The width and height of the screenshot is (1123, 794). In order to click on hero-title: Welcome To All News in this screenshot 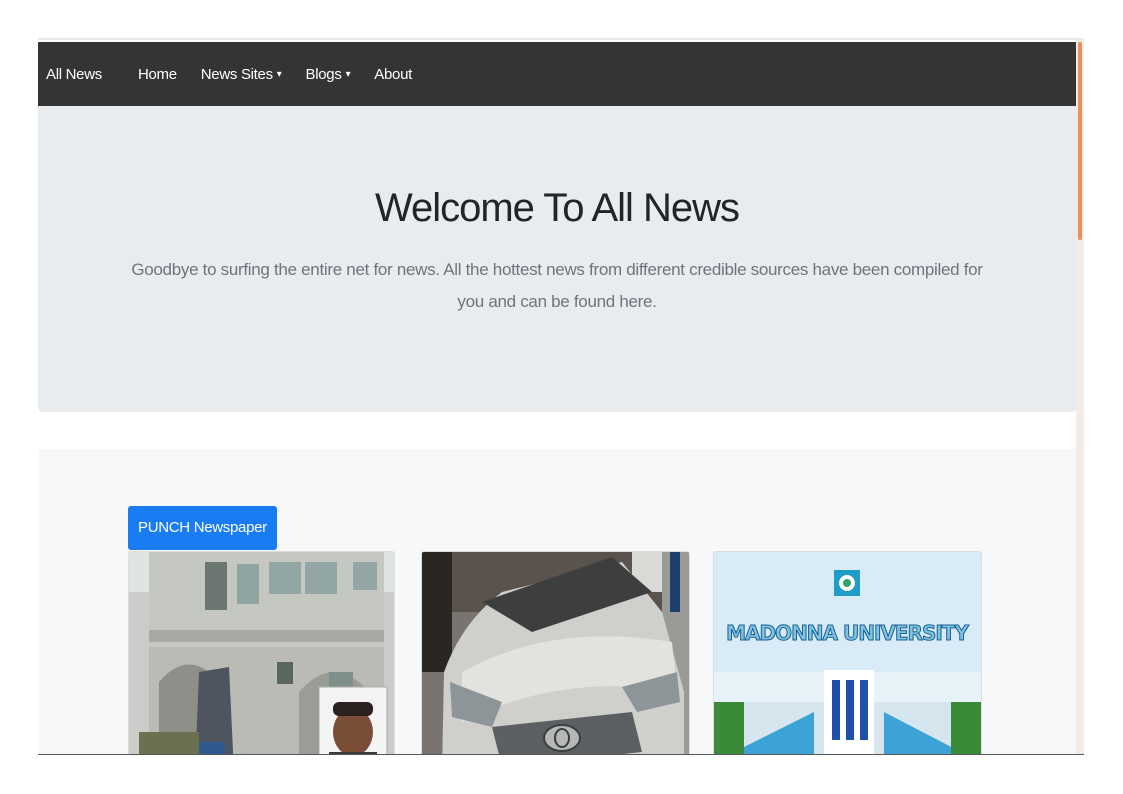, I will do `click(557, 208)`.